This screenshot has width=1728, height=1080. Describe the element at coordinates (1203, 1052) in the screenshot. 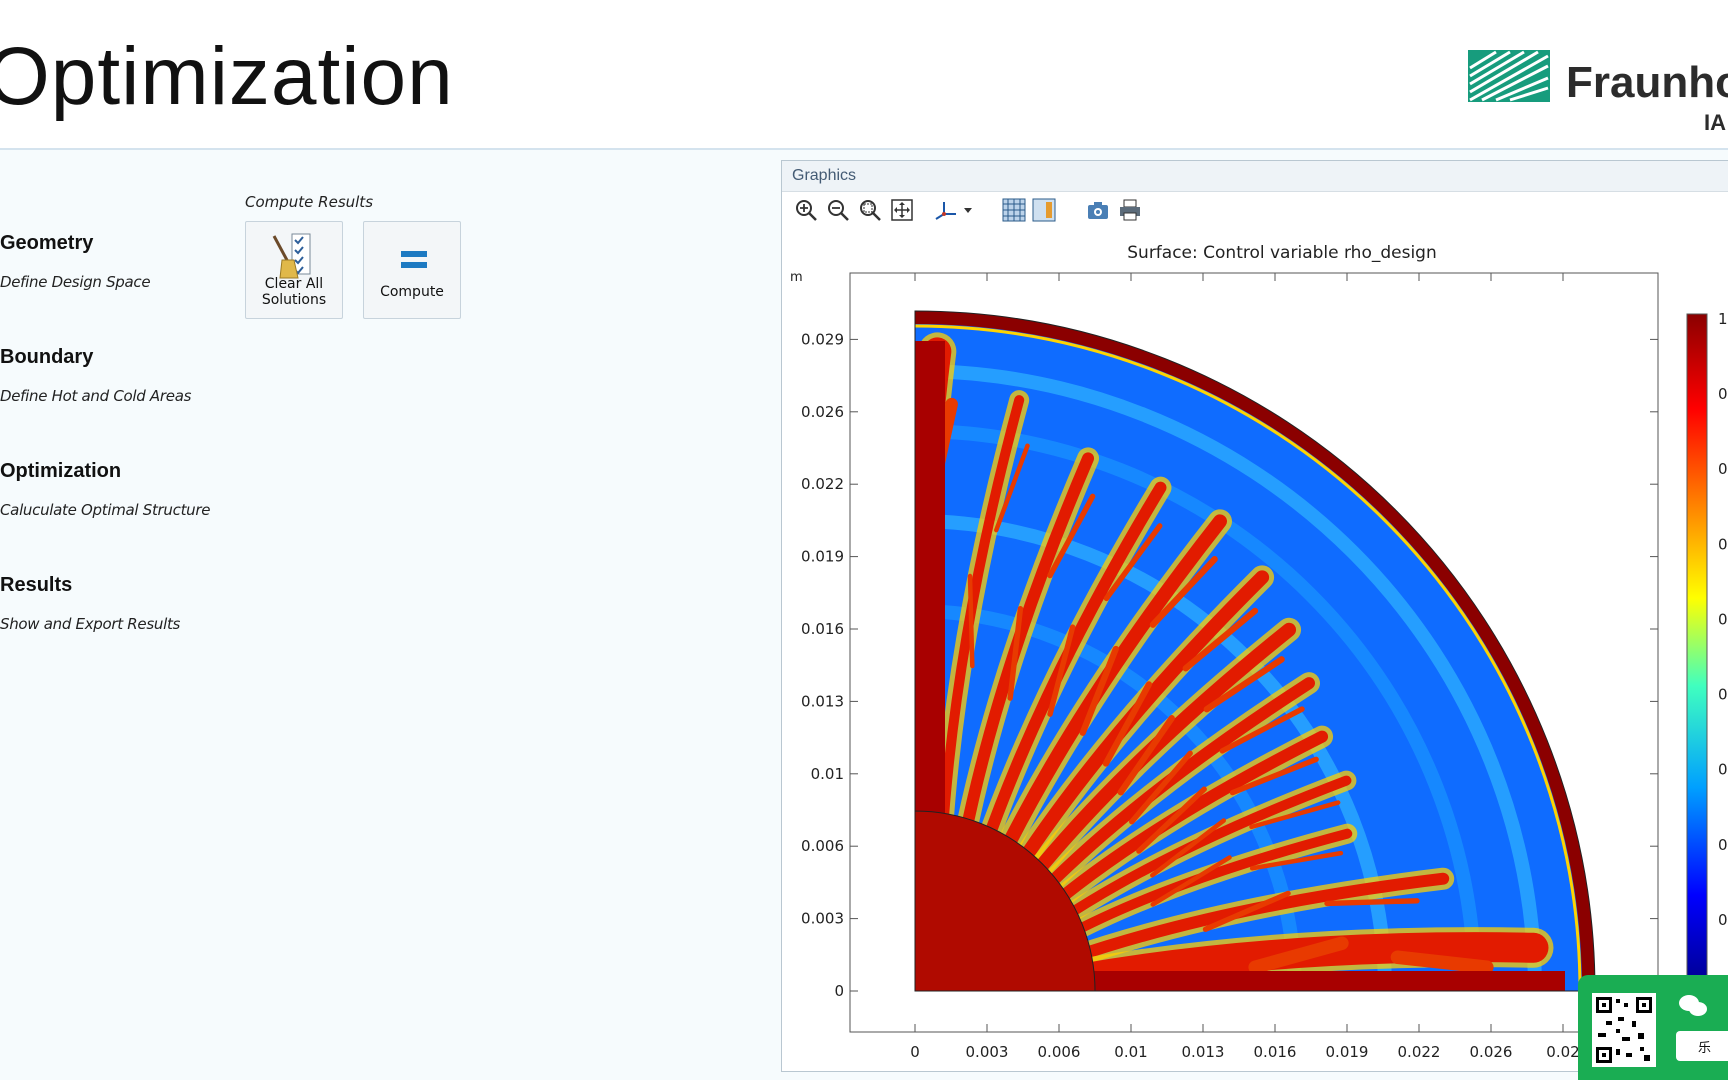

I see `x-tick-label: 0.013` at that location.